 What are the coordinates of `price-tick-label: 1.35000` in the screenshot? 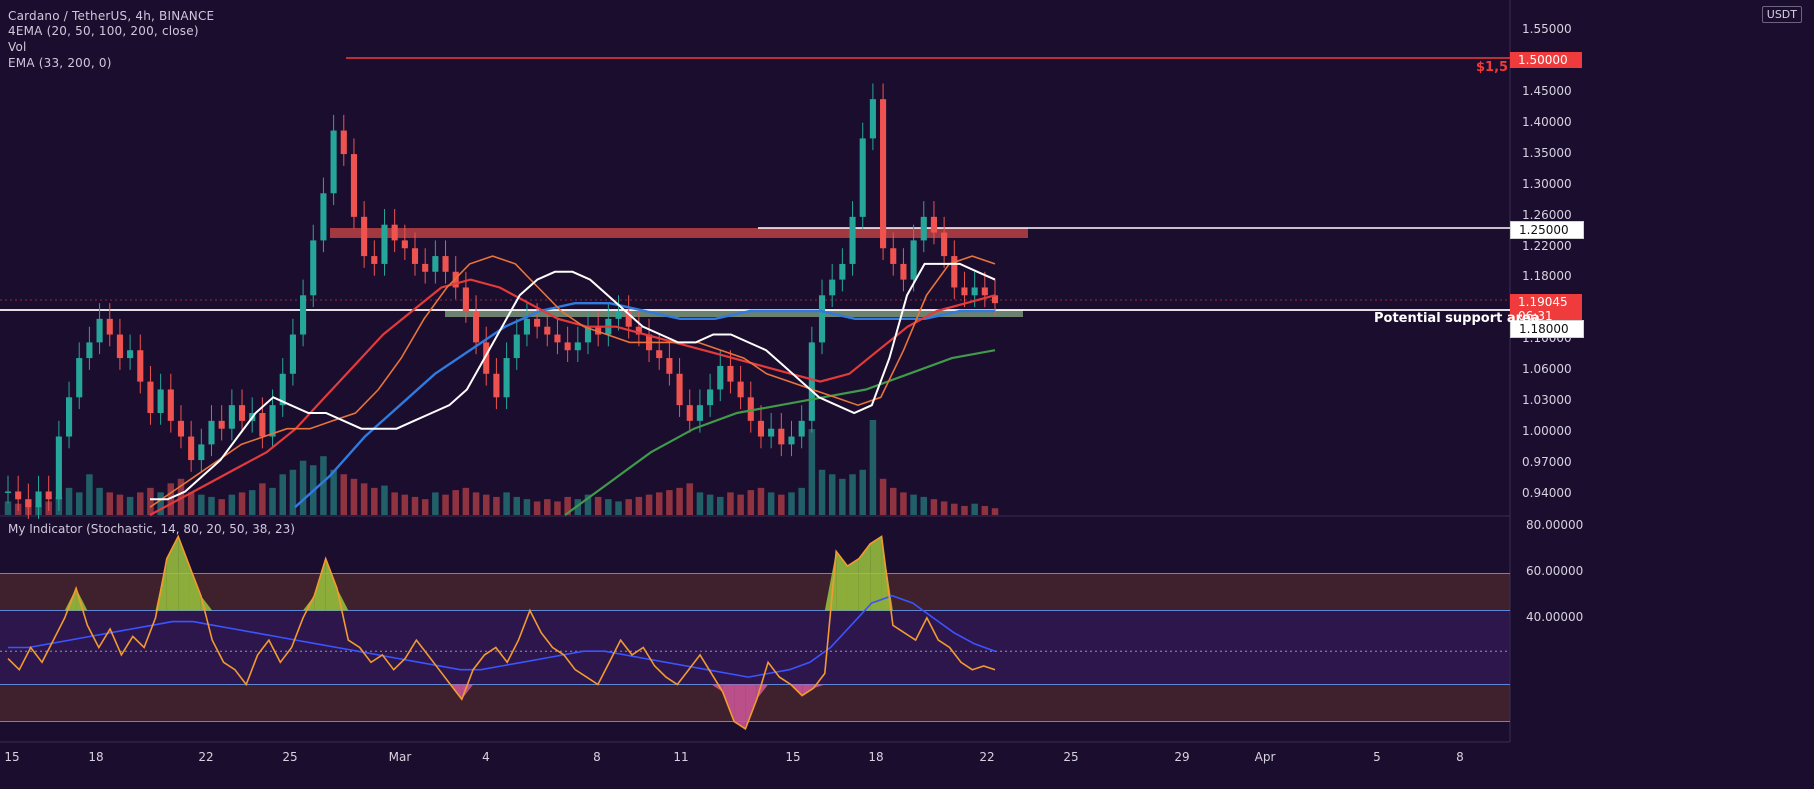 It's located at (1547, 152).